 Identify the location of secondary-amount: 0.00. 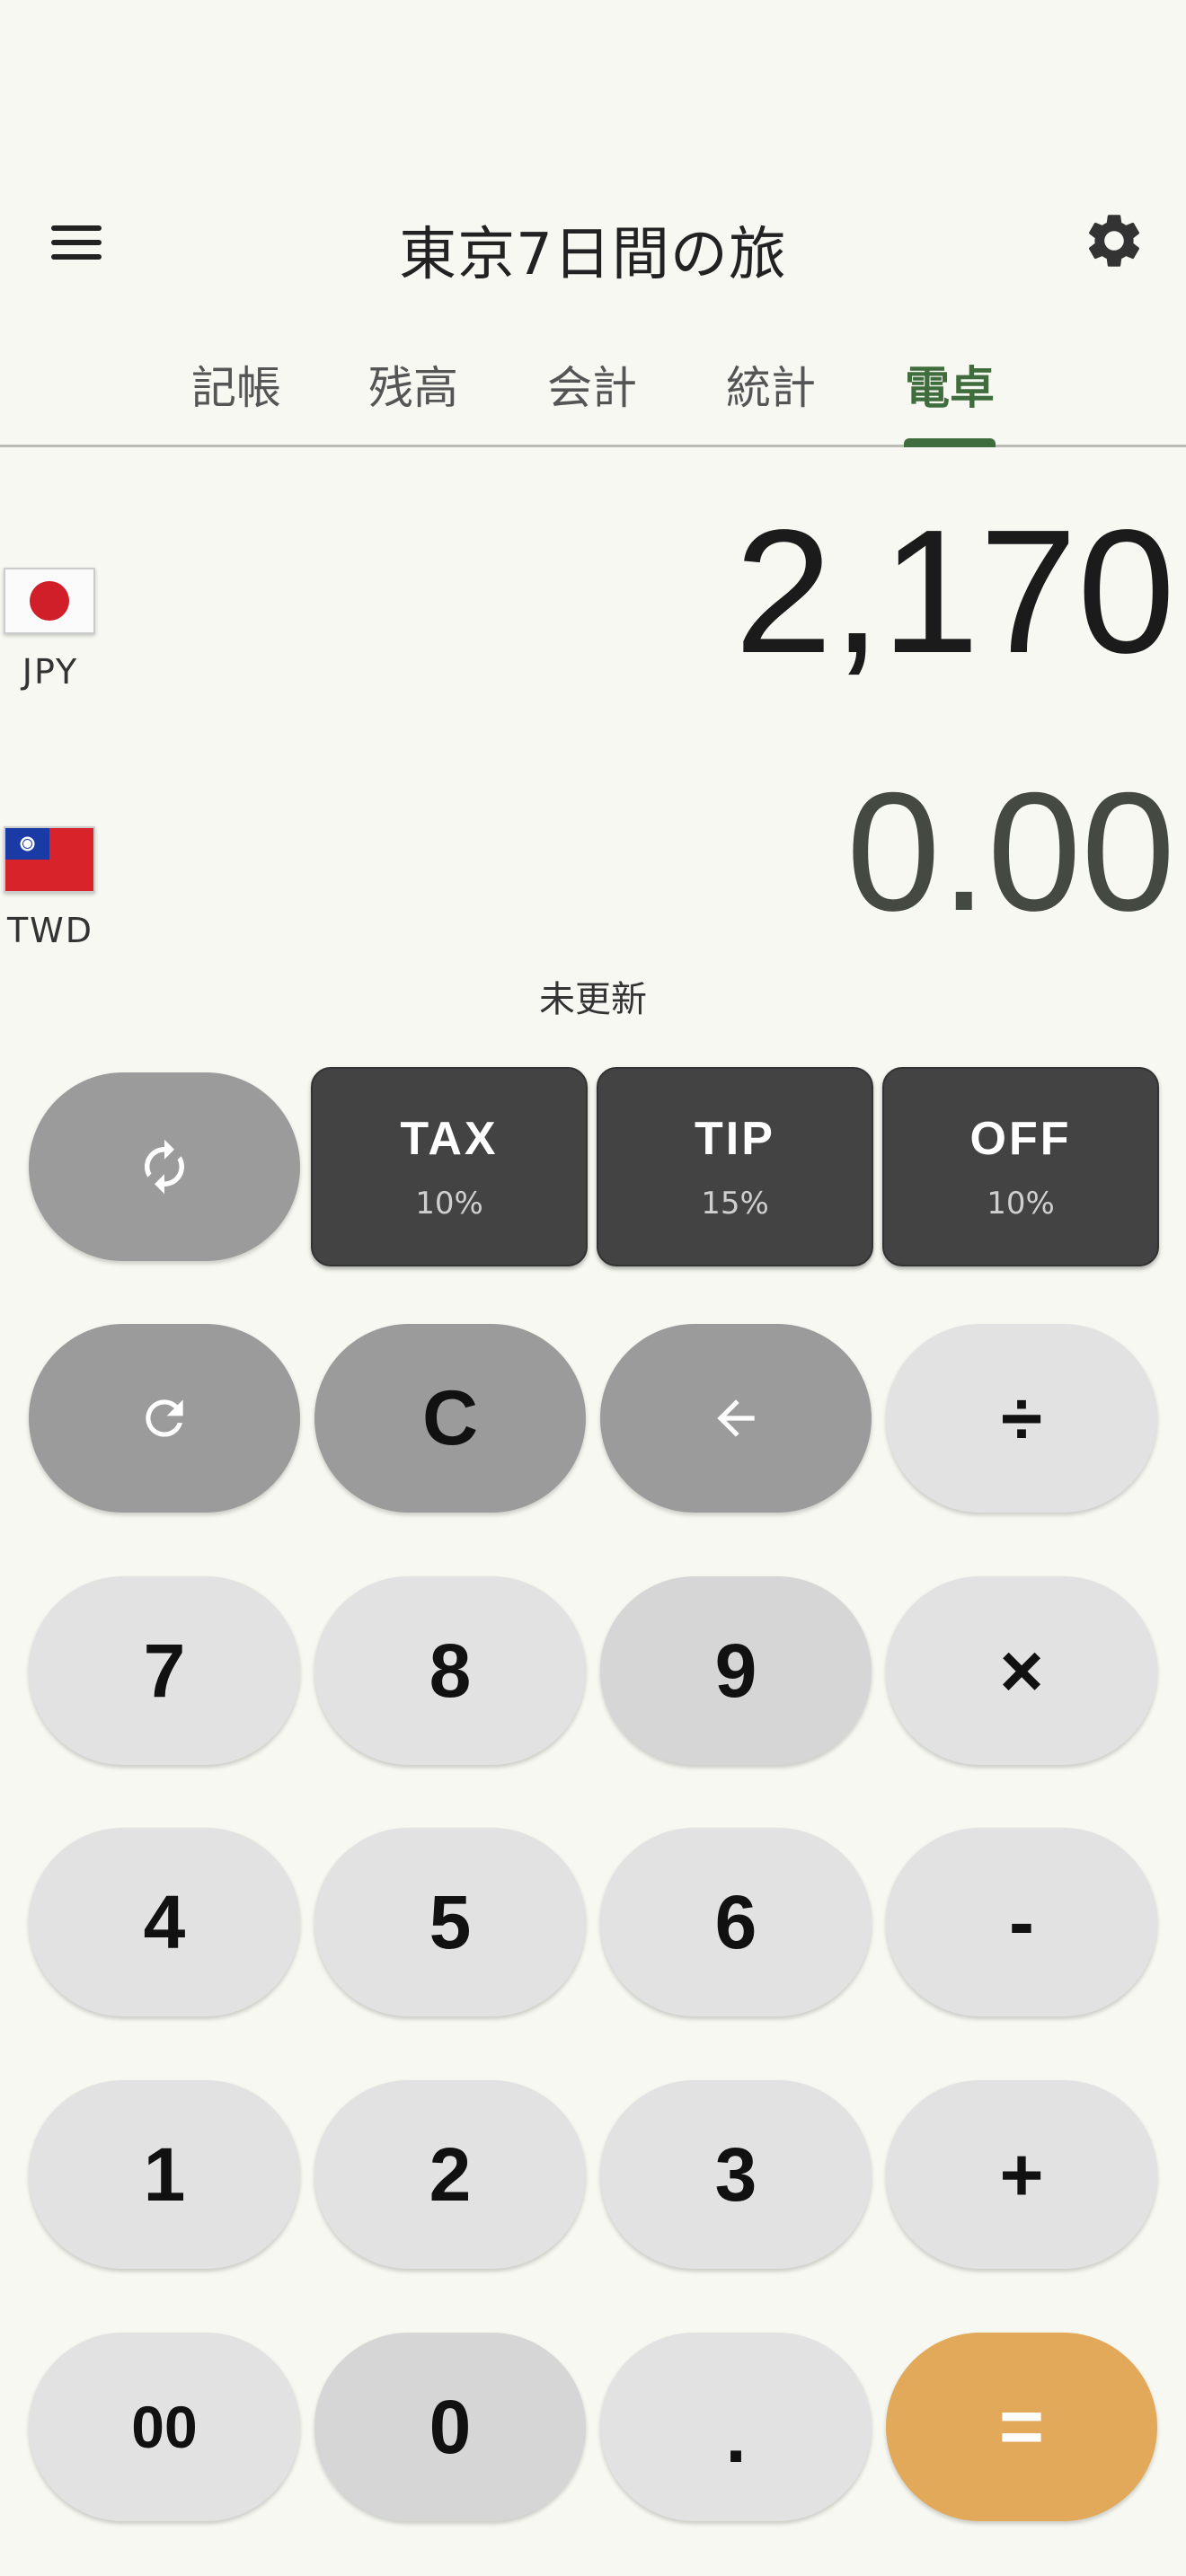
(1010, 851).